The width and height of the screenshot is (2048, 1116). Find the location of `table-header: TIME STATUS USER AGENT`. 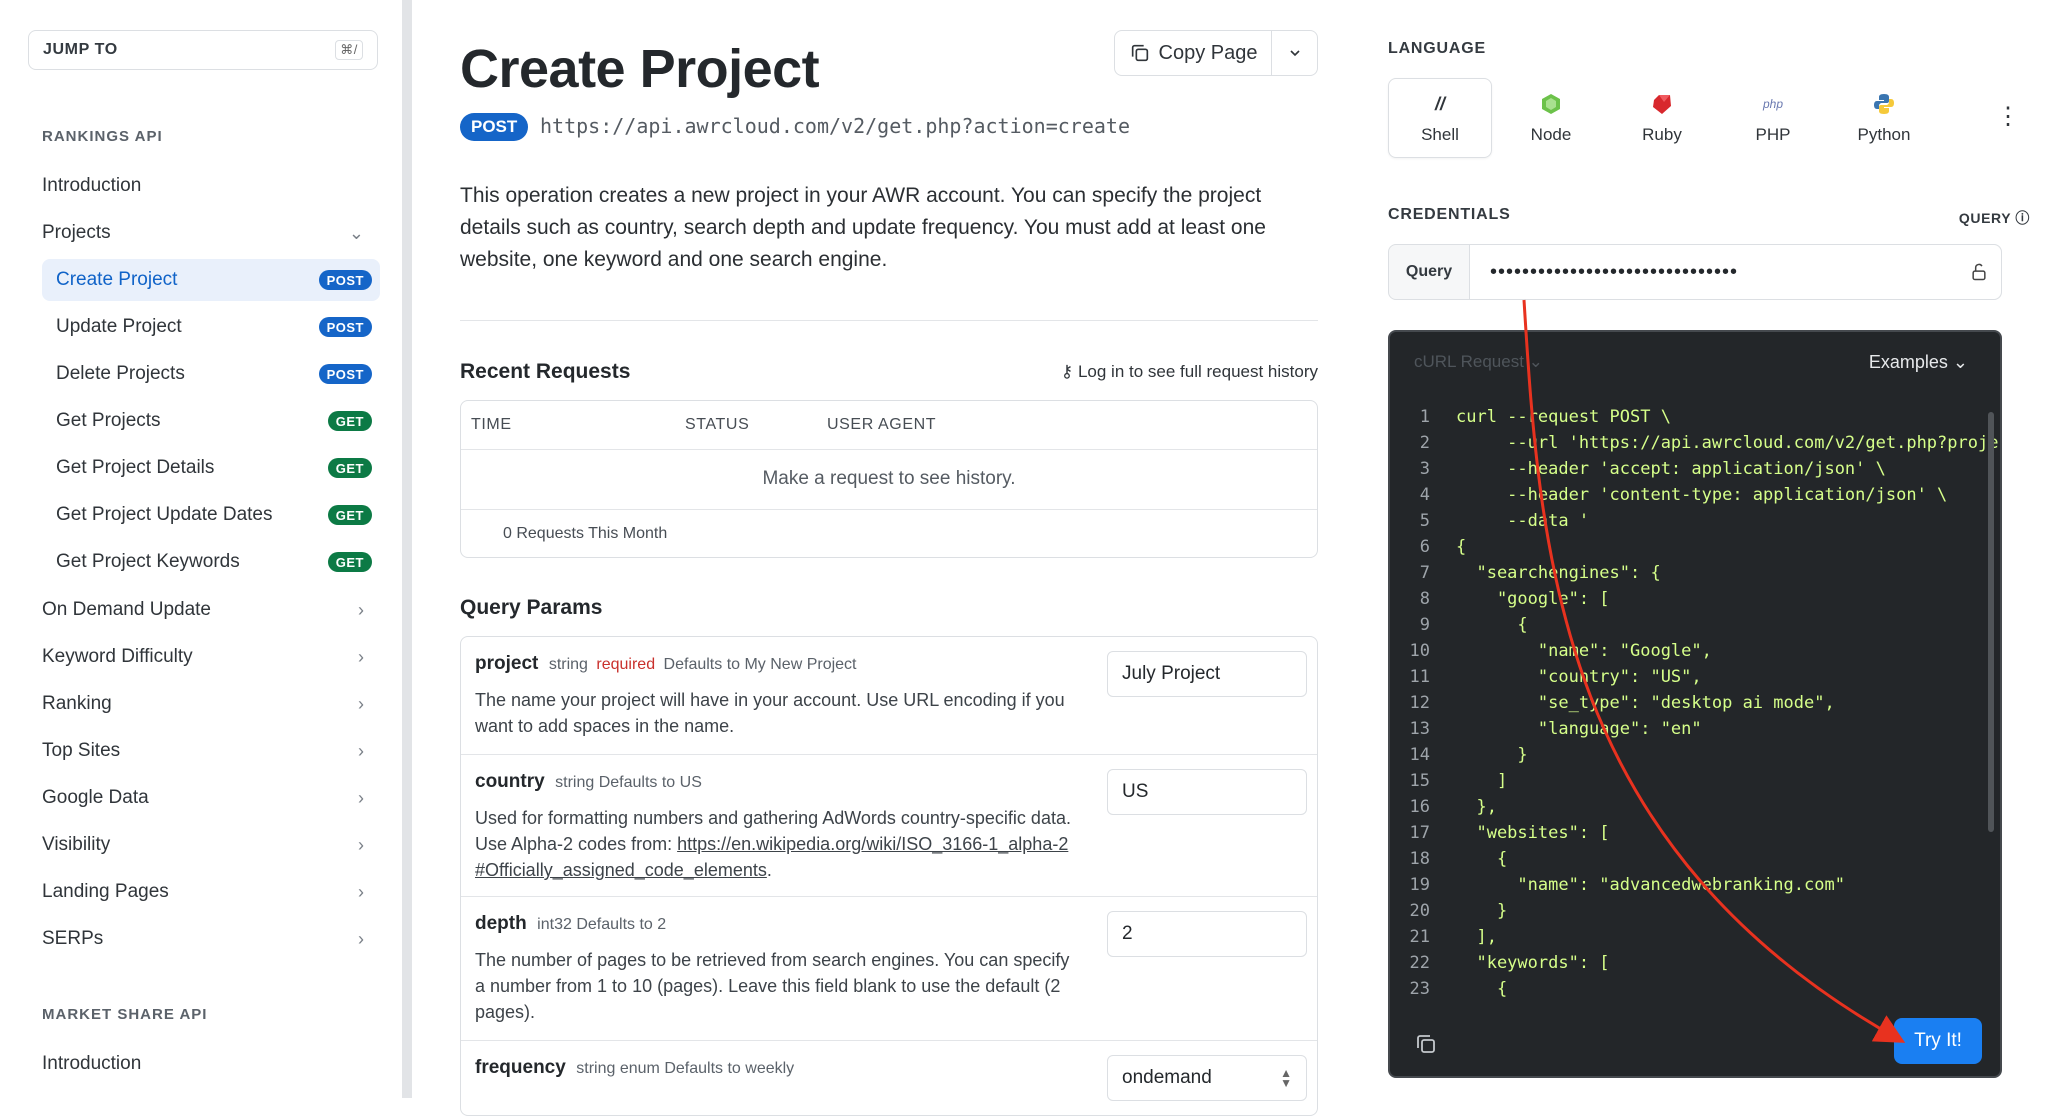

table-header: TIME STATUS USER AGENT is located at coordinates (889, 425).